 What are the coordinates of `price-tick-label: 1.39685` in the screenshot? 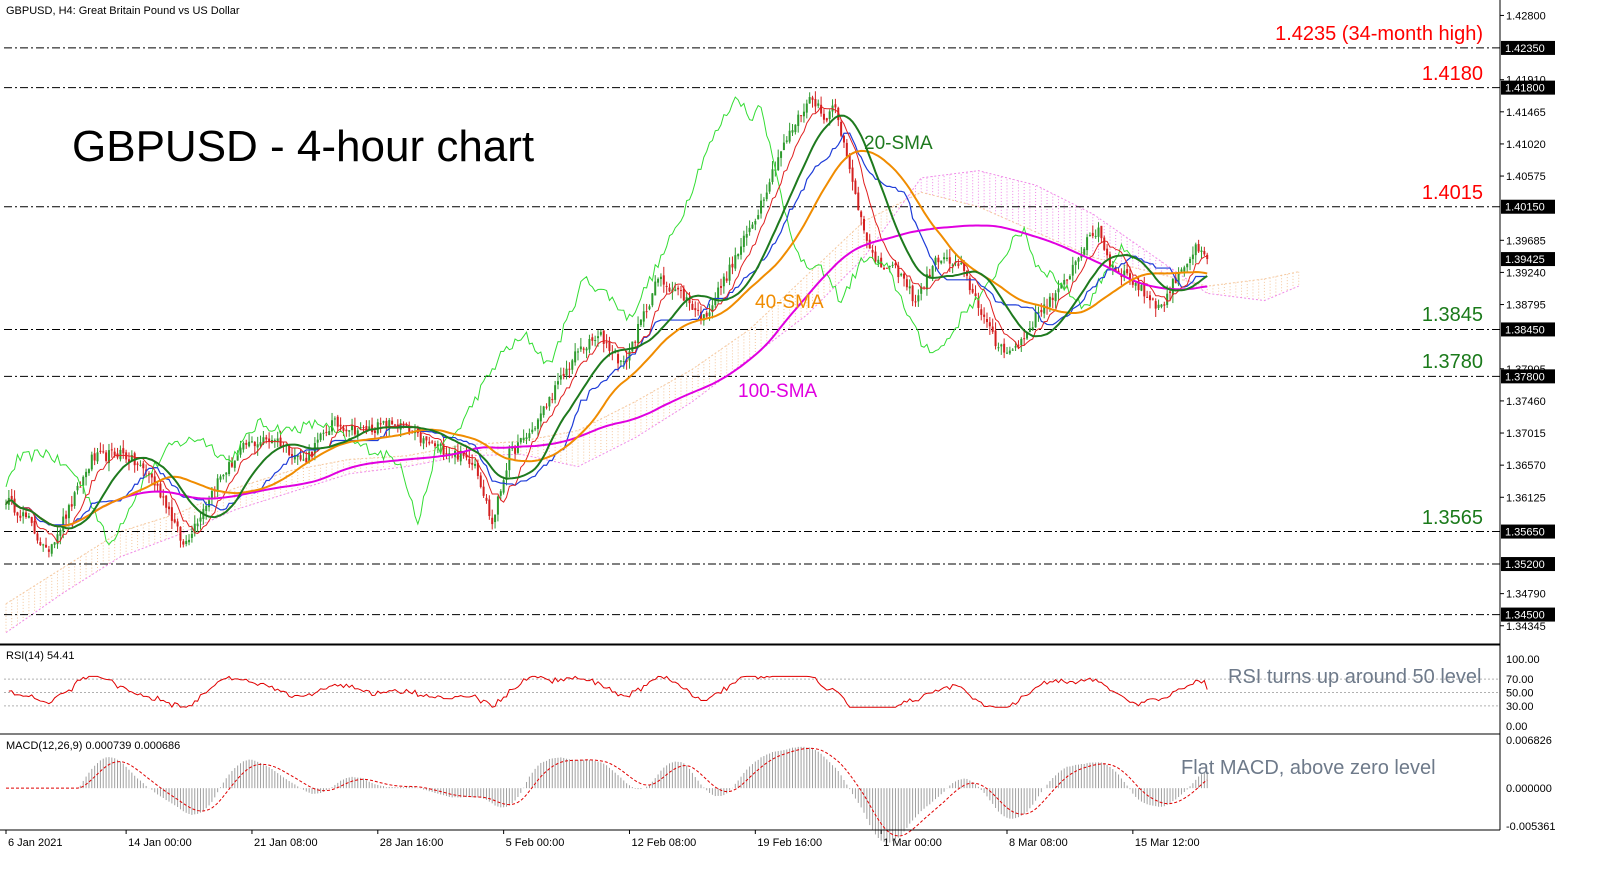 It's located at (1526, 241).